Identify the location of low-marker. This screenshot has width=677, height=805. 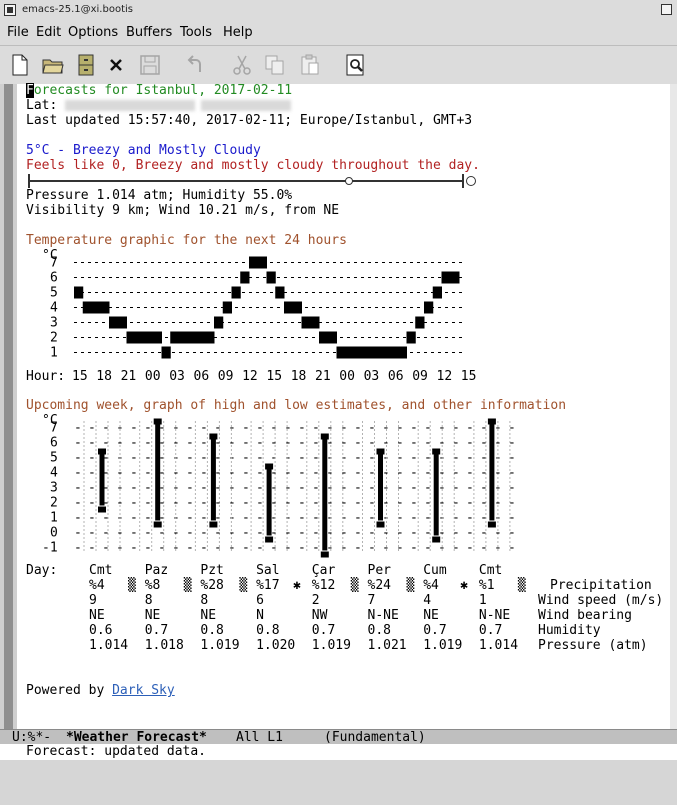
(269, 539).